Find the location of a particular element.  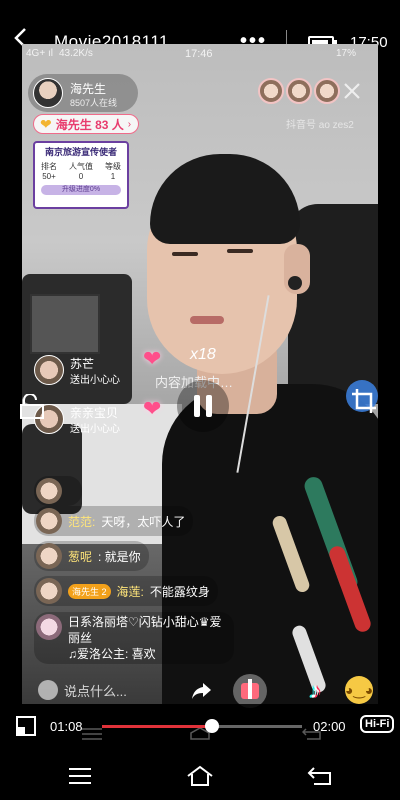

chevron-right-icon: › is located at coordinates (129, 124).